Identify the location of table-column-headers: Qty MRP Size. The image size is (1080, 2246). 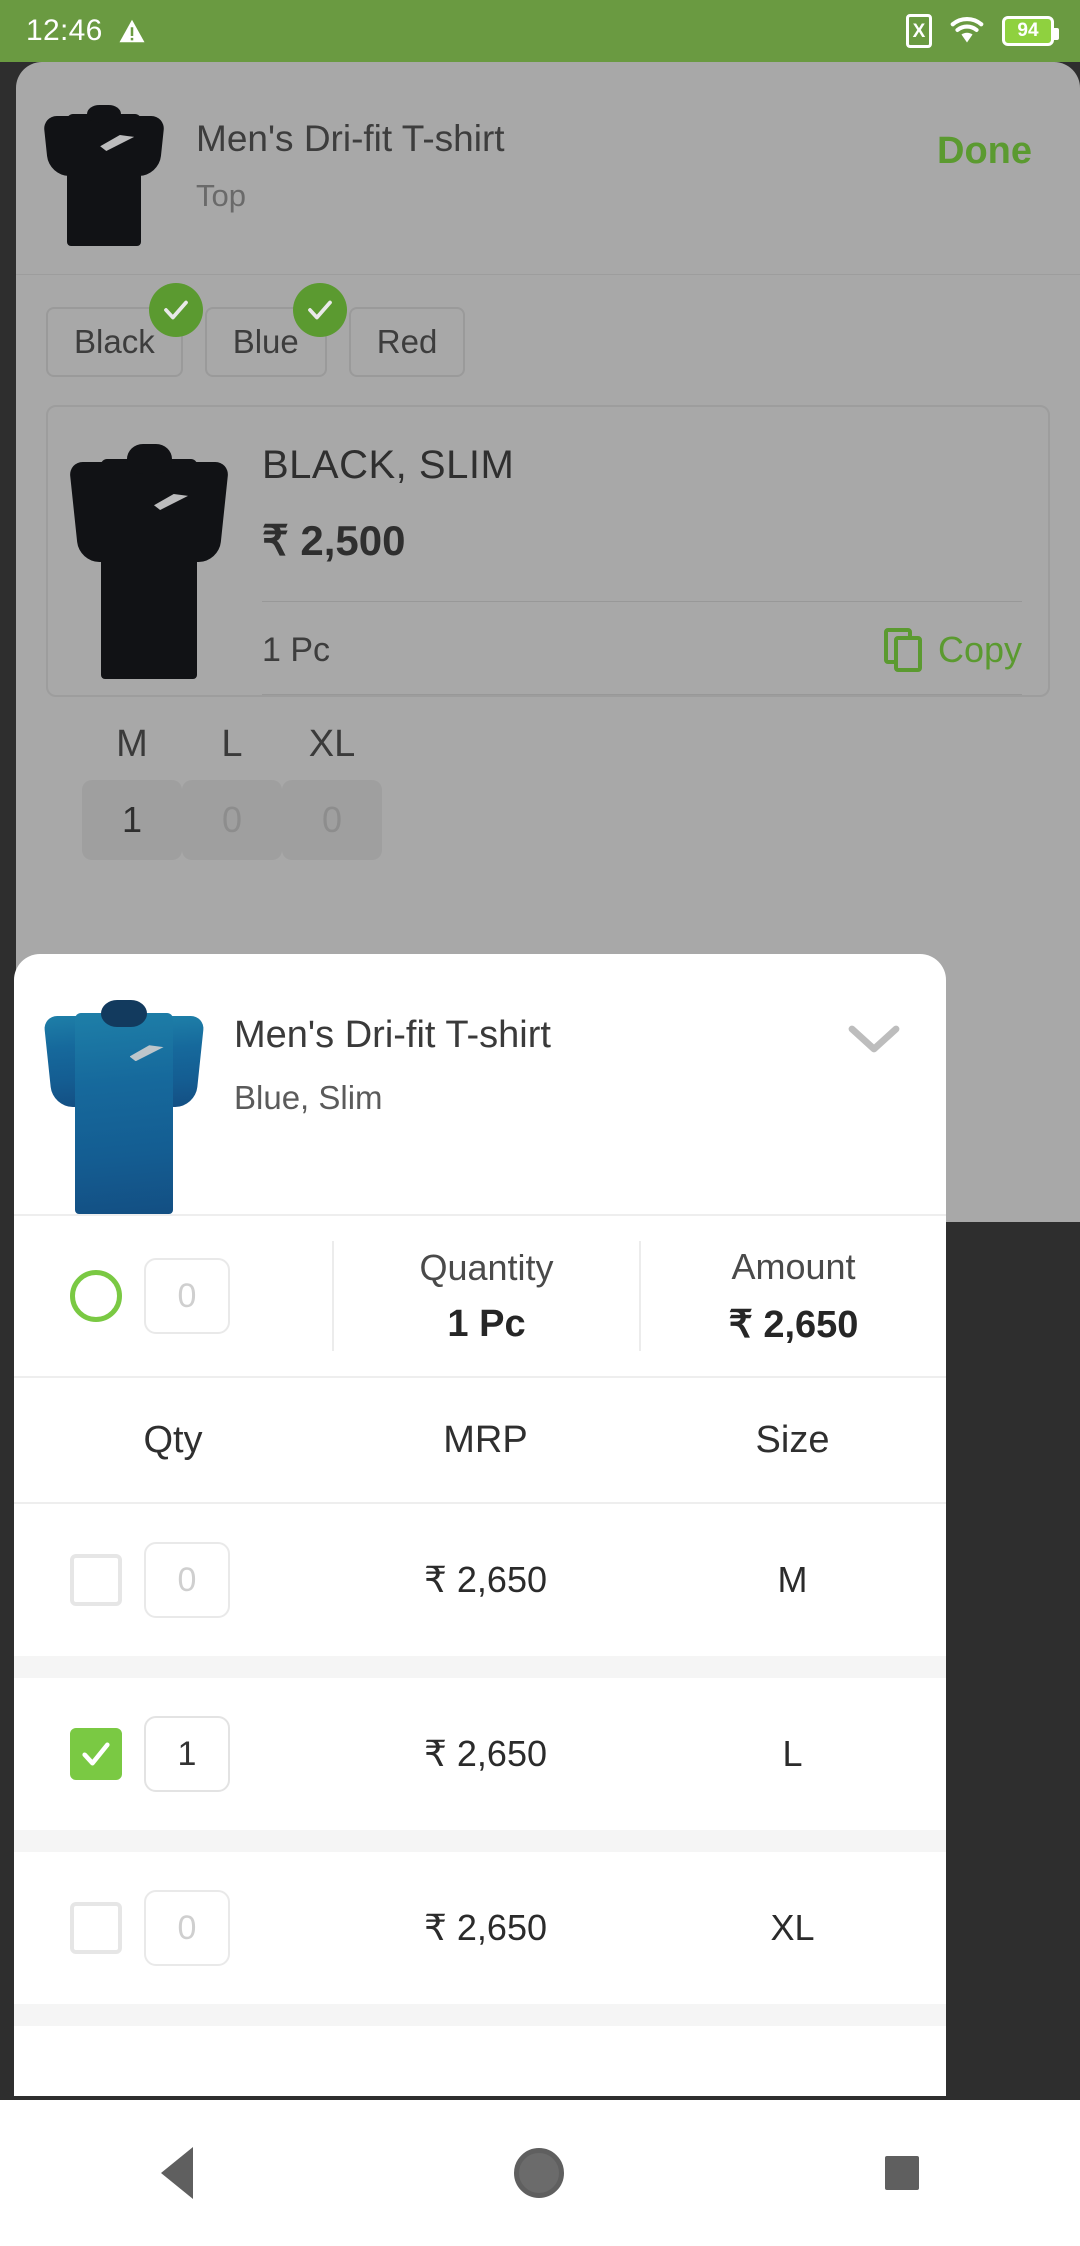
(480, 1440).